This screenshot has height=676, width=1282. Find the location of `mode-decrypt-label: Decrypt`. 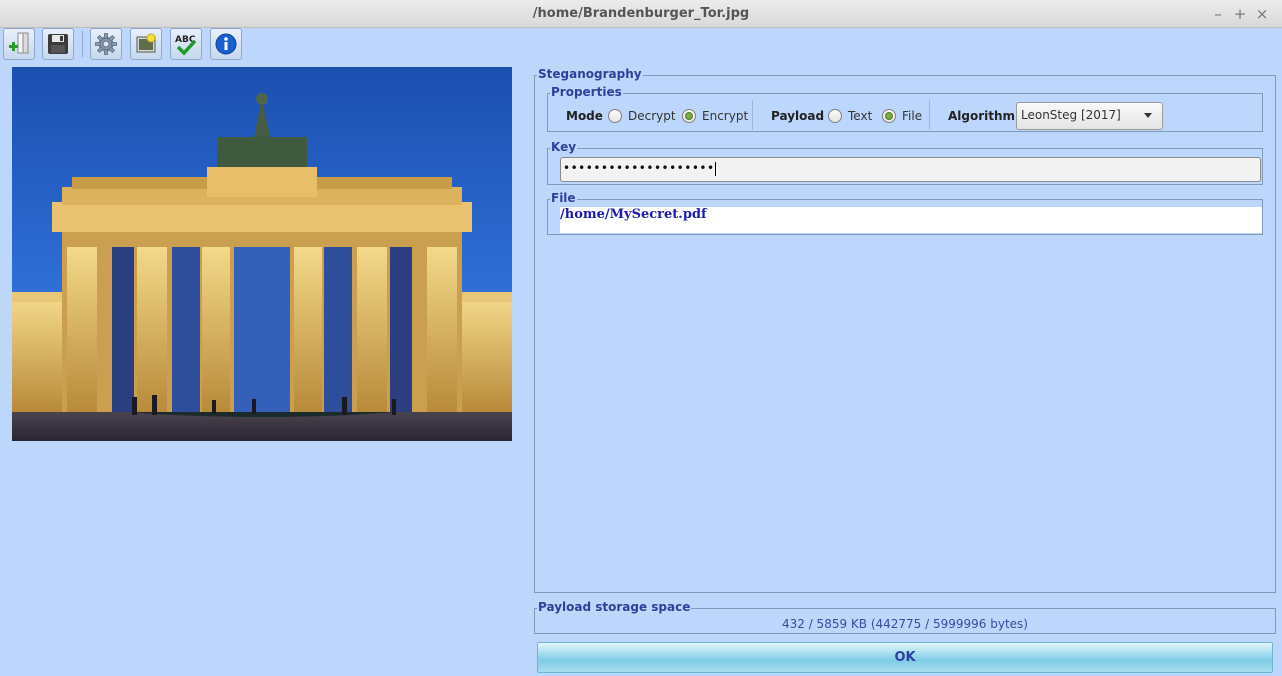

mode-decrypt-label: Decrypt is located at coordinates (652, 116).